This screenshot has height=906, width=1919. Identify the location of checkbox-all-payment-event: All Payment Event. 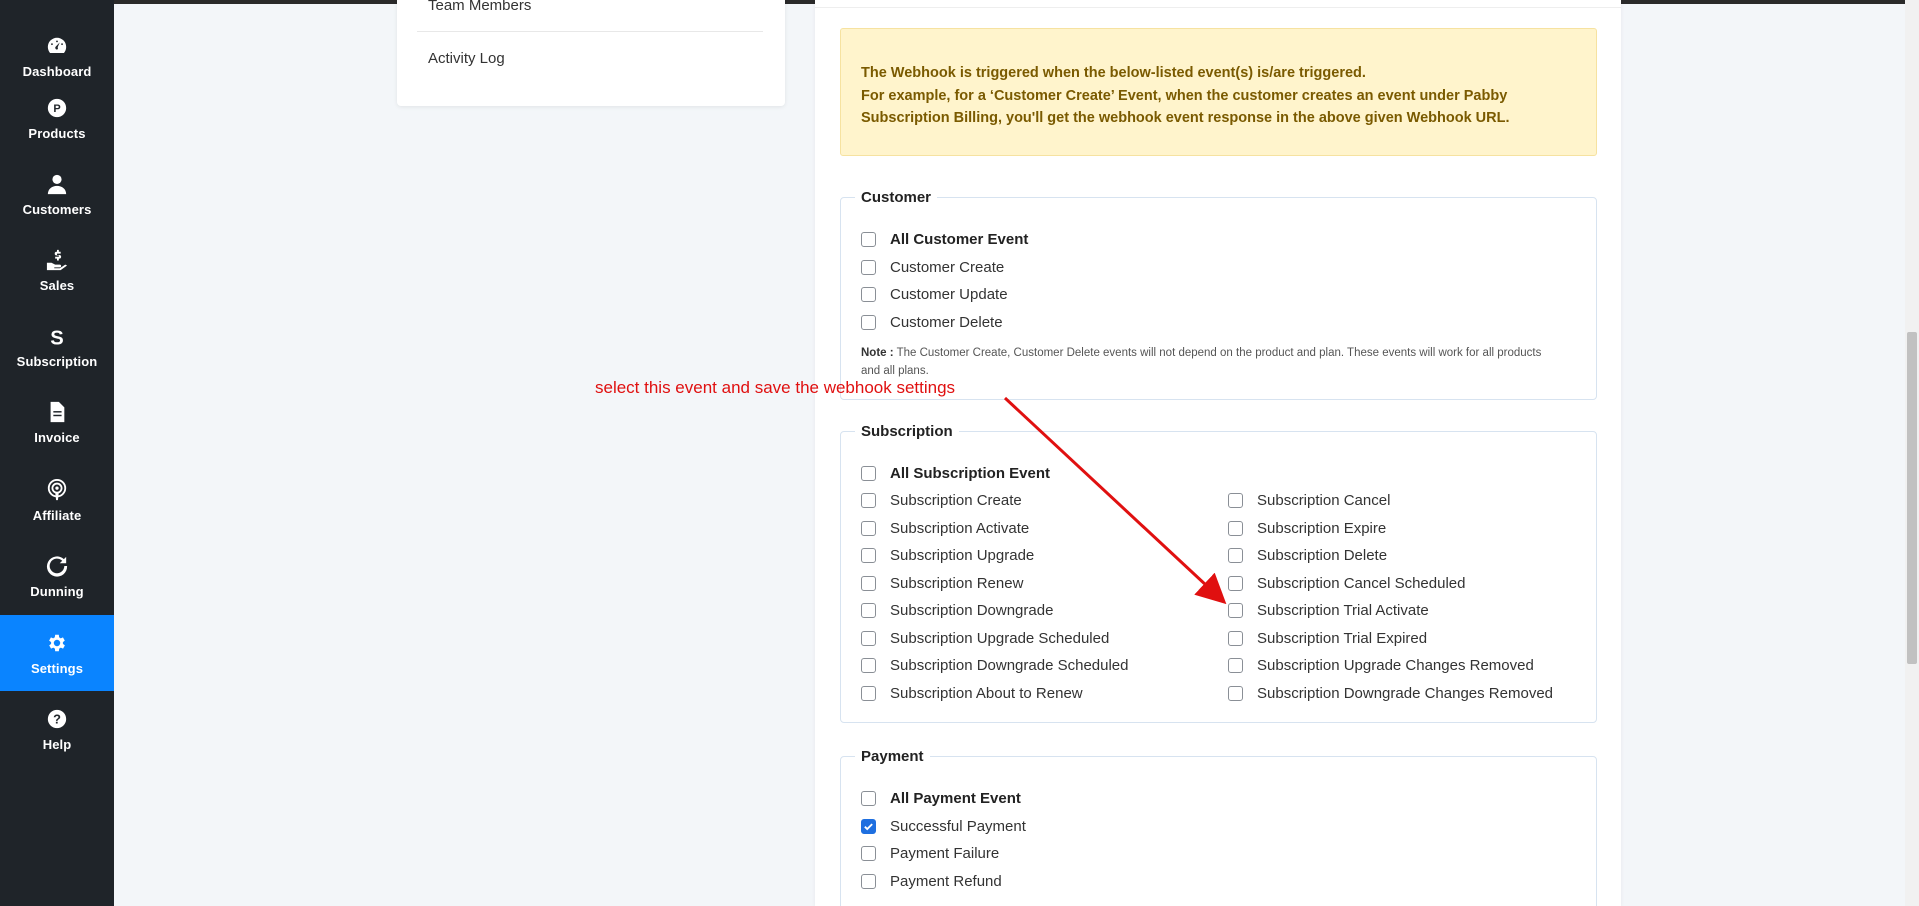
(941, 798).